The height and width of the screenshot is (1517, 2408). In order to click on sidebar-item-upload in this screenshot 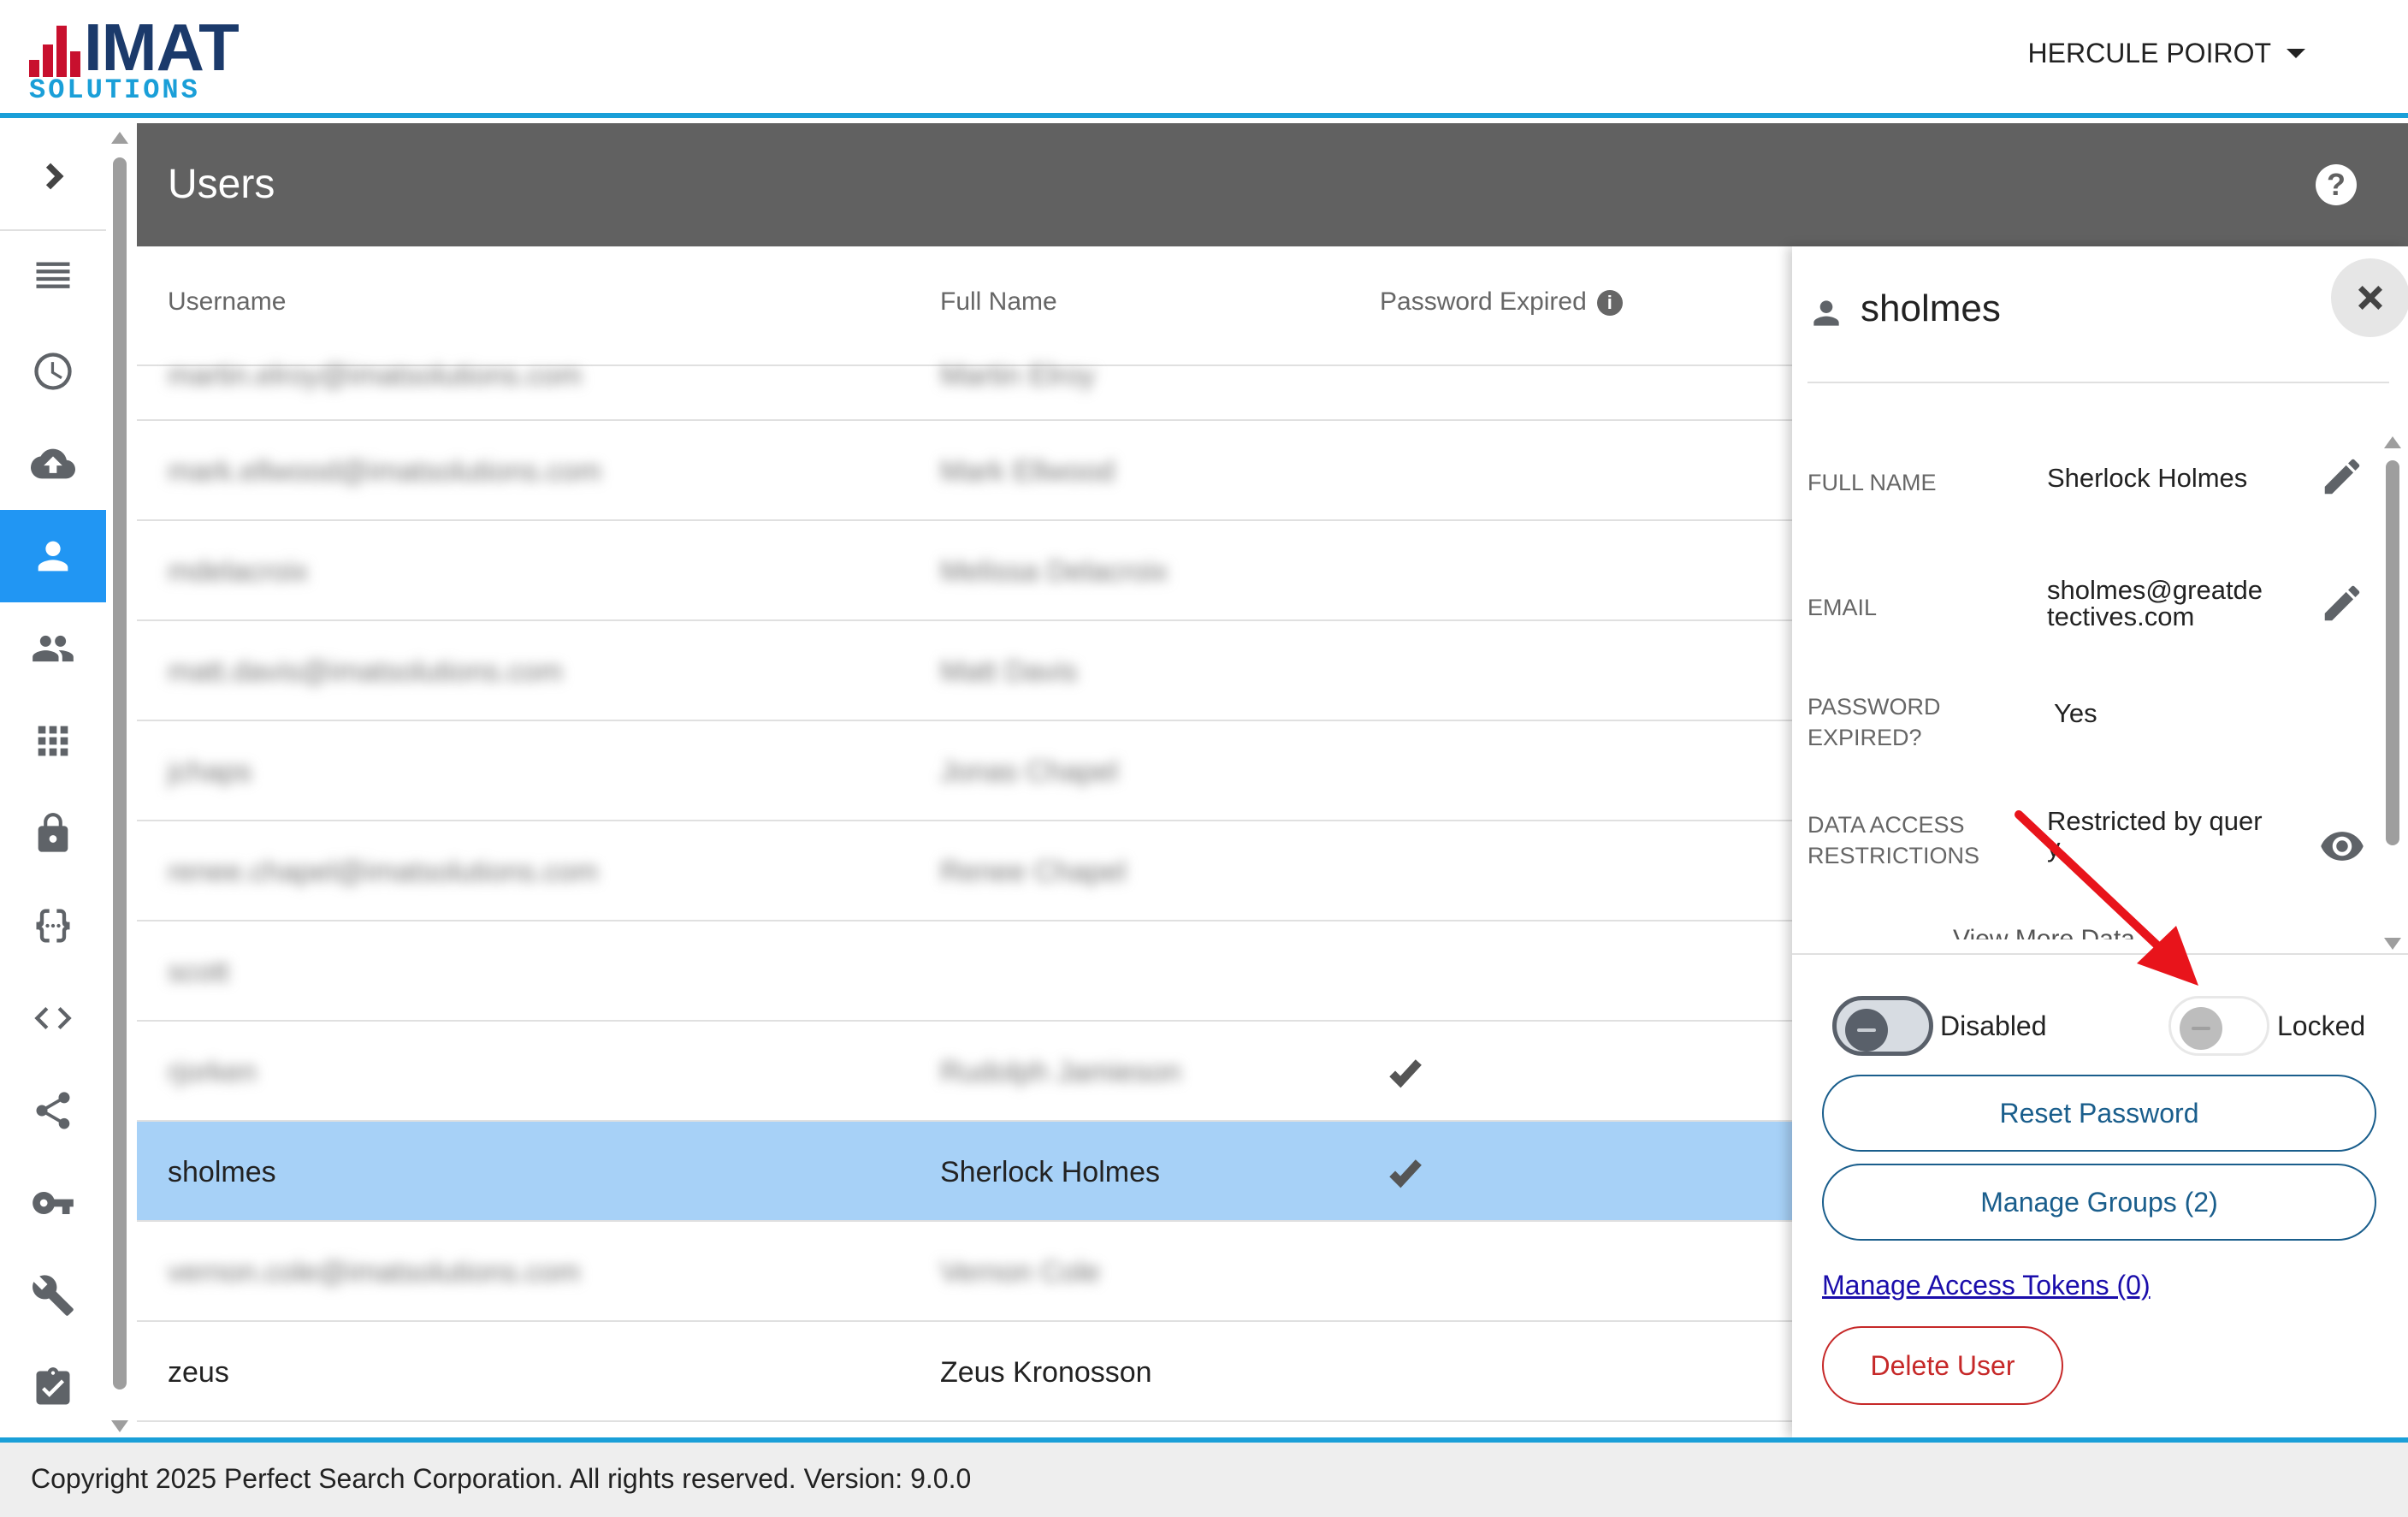, I will do `click(53, 464)`.